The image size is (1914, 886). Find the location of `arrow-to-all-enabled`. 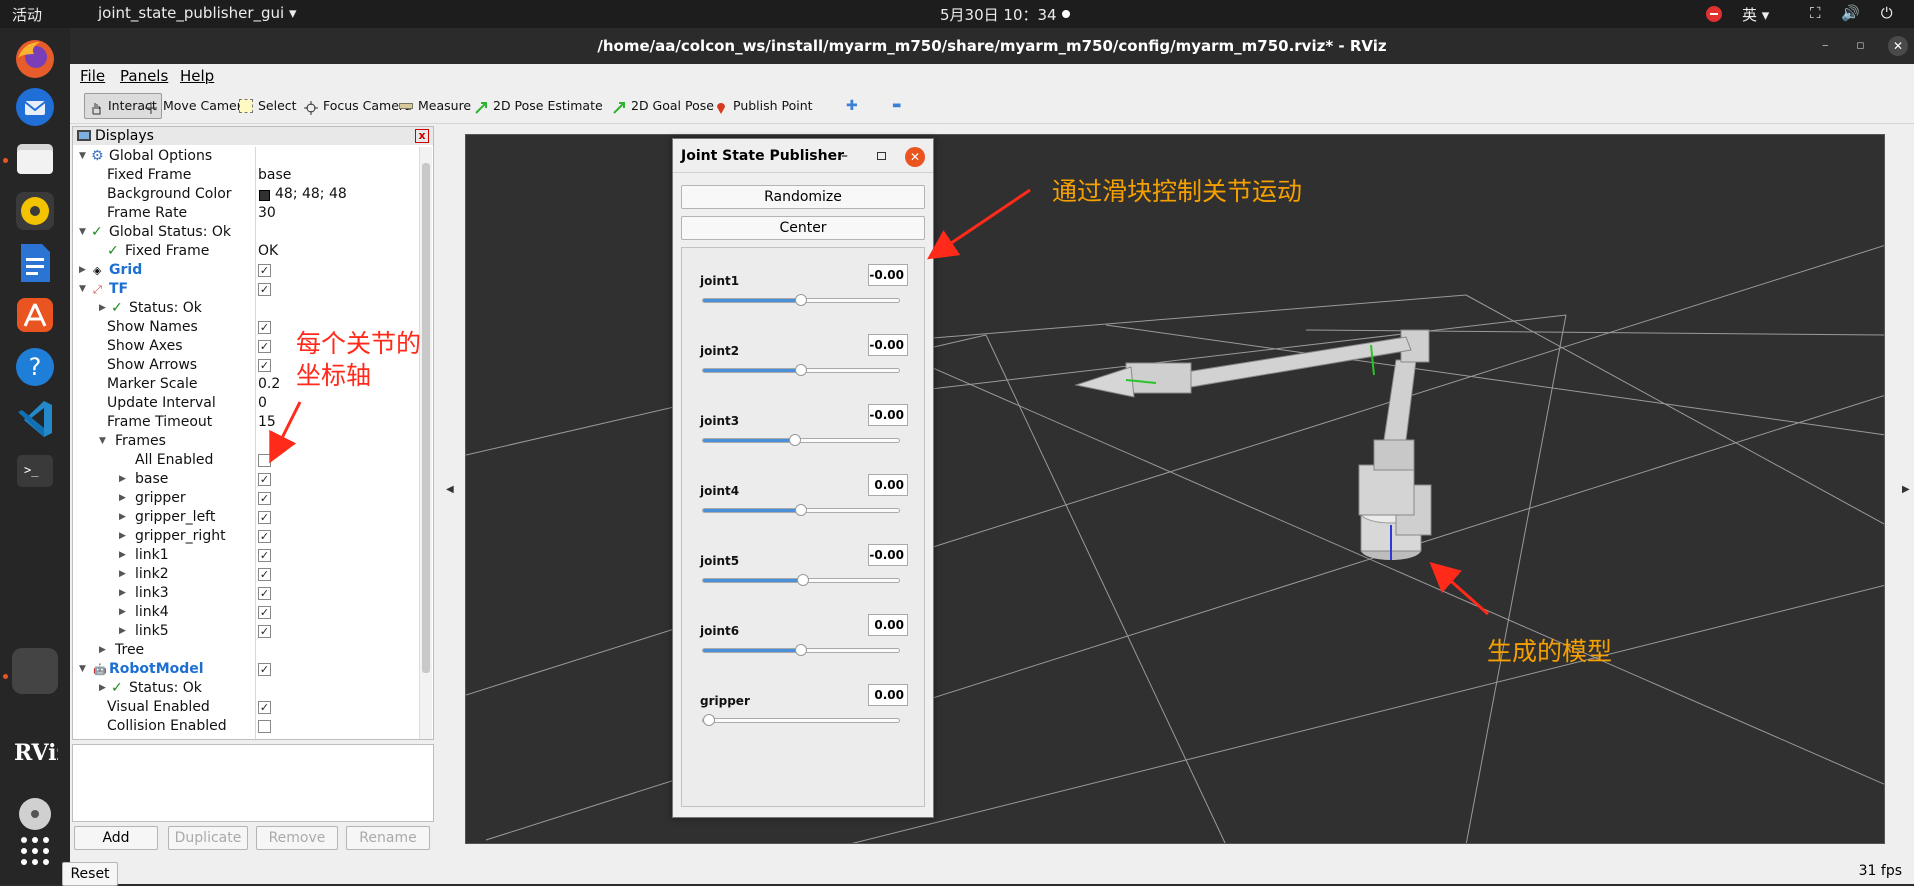

arrow-to-all-enabled is located at coordinates (285, 432).